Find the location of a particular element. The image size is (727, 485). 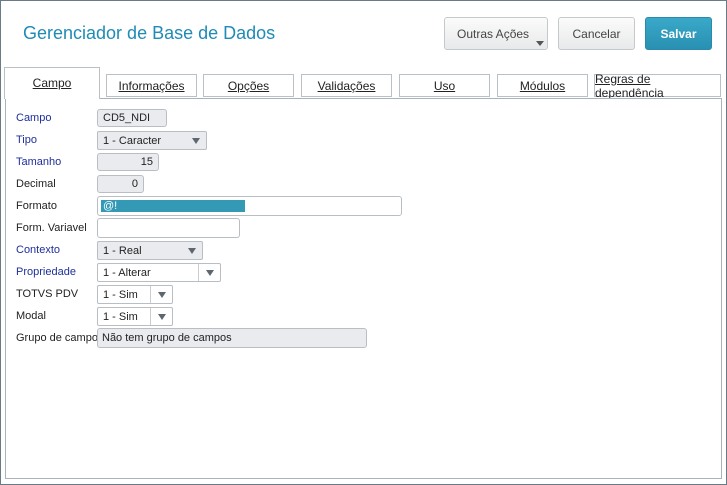

page-title: Gerenciador de Base de Dados is located at coordinates (149, 33).